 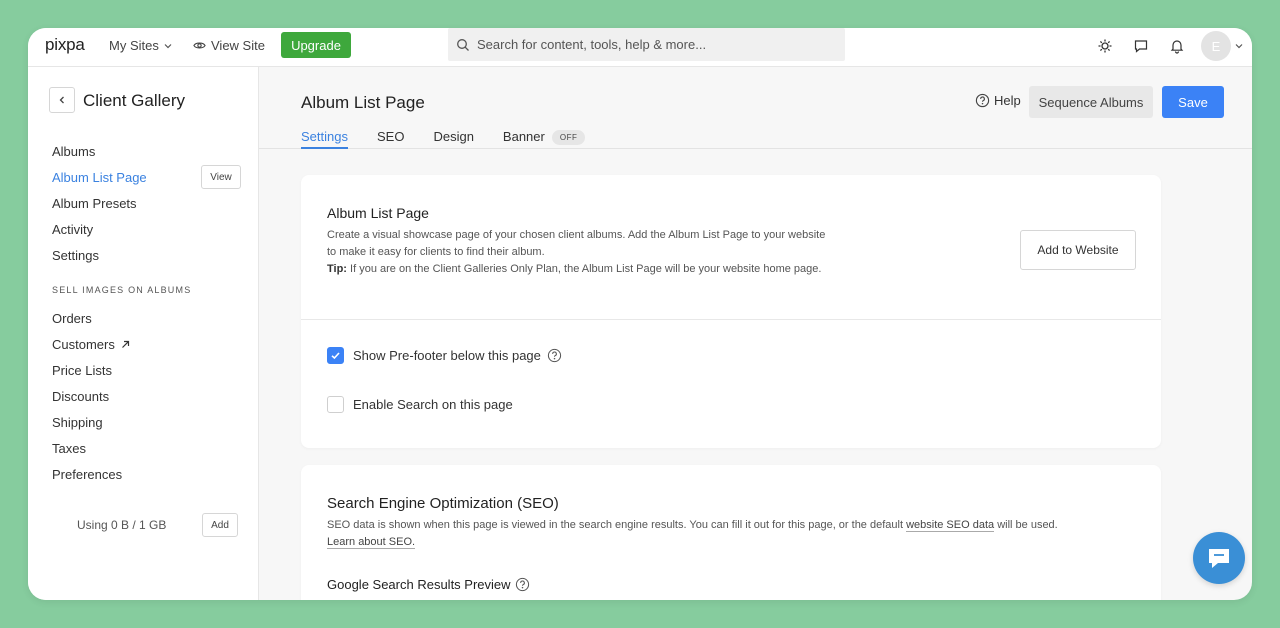 I want to click on banner-status-badge: OFF, so click(x=568, y=137).